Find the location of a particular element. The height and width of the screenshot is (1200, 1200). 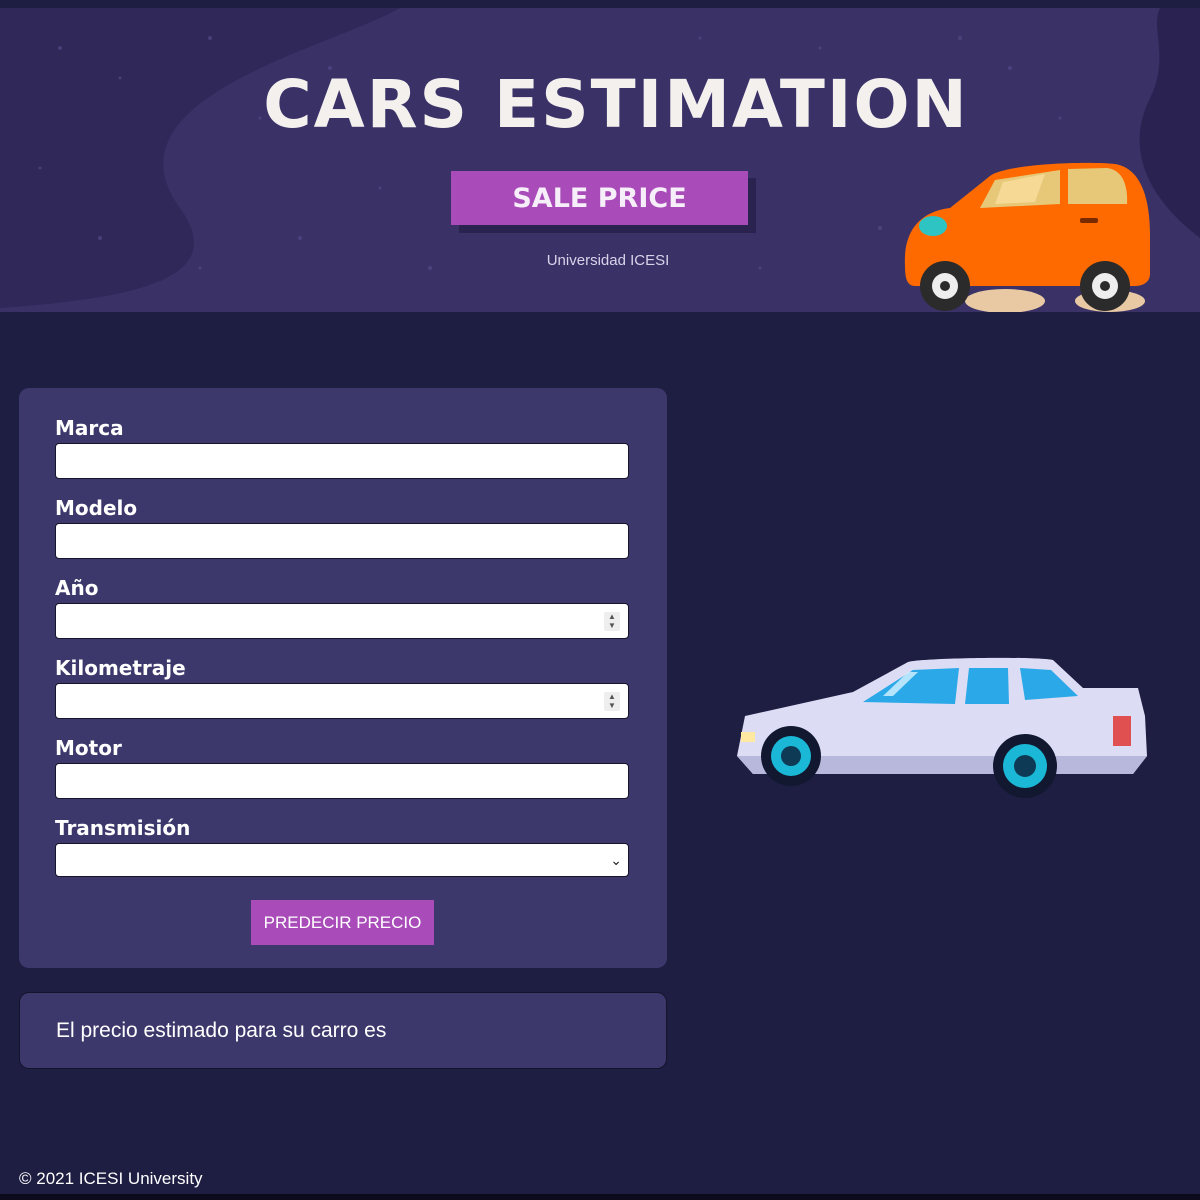

model-input is located at coordinates (342, 541).